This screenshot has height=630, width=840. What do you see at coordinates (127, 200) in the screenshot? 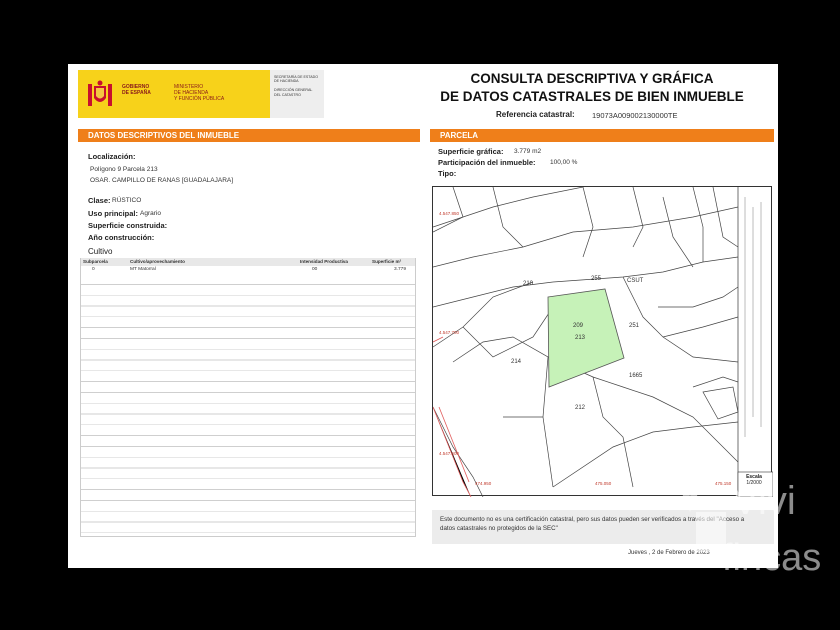
I see `clase-value: RÚSTICO` at bounding box center [127, 200].